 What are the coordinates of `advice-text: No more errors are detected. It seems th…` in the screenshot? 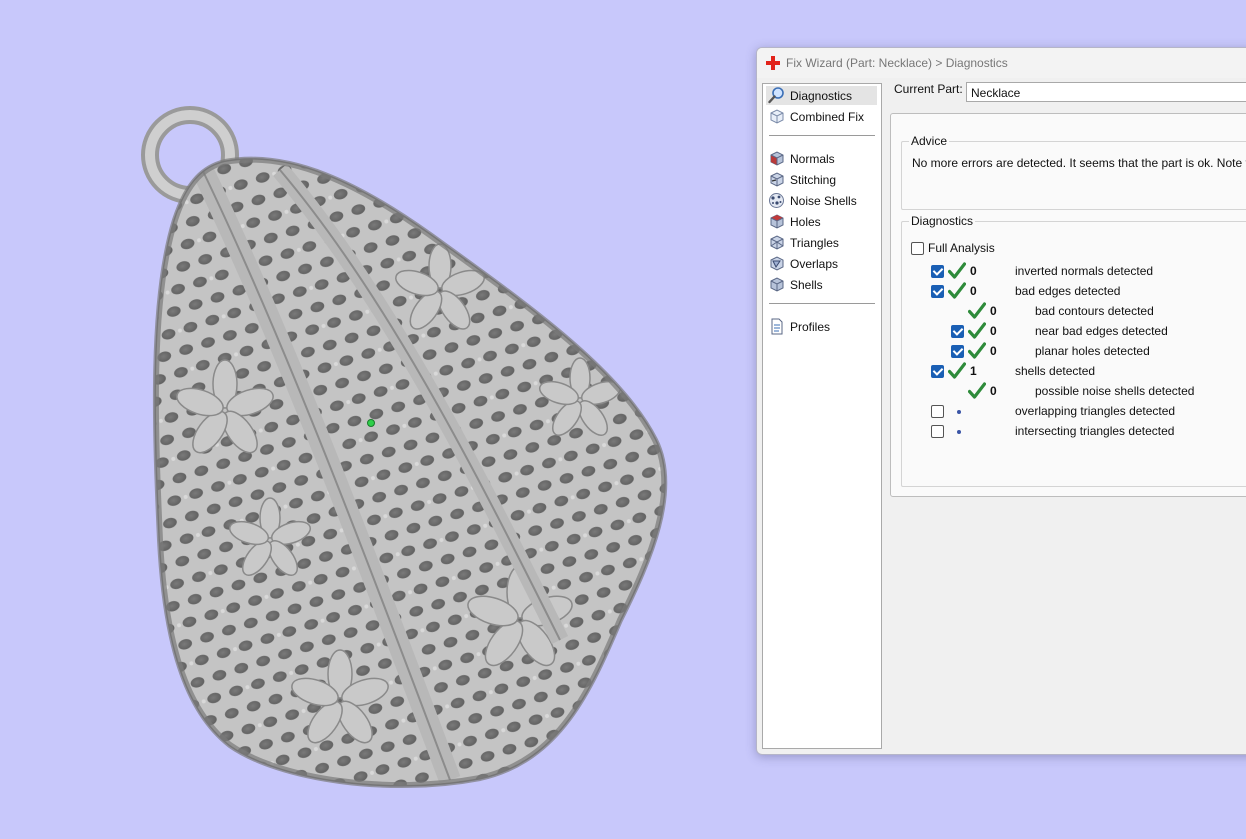 It's located at (1079, 163).